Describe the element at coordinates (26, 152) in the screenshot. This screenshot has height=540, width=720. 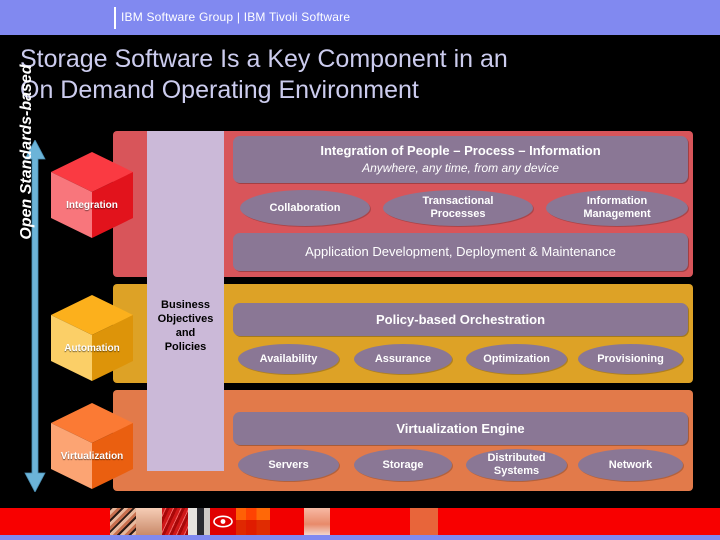
I see `open-standards-label: Open Standards-based` at that location.